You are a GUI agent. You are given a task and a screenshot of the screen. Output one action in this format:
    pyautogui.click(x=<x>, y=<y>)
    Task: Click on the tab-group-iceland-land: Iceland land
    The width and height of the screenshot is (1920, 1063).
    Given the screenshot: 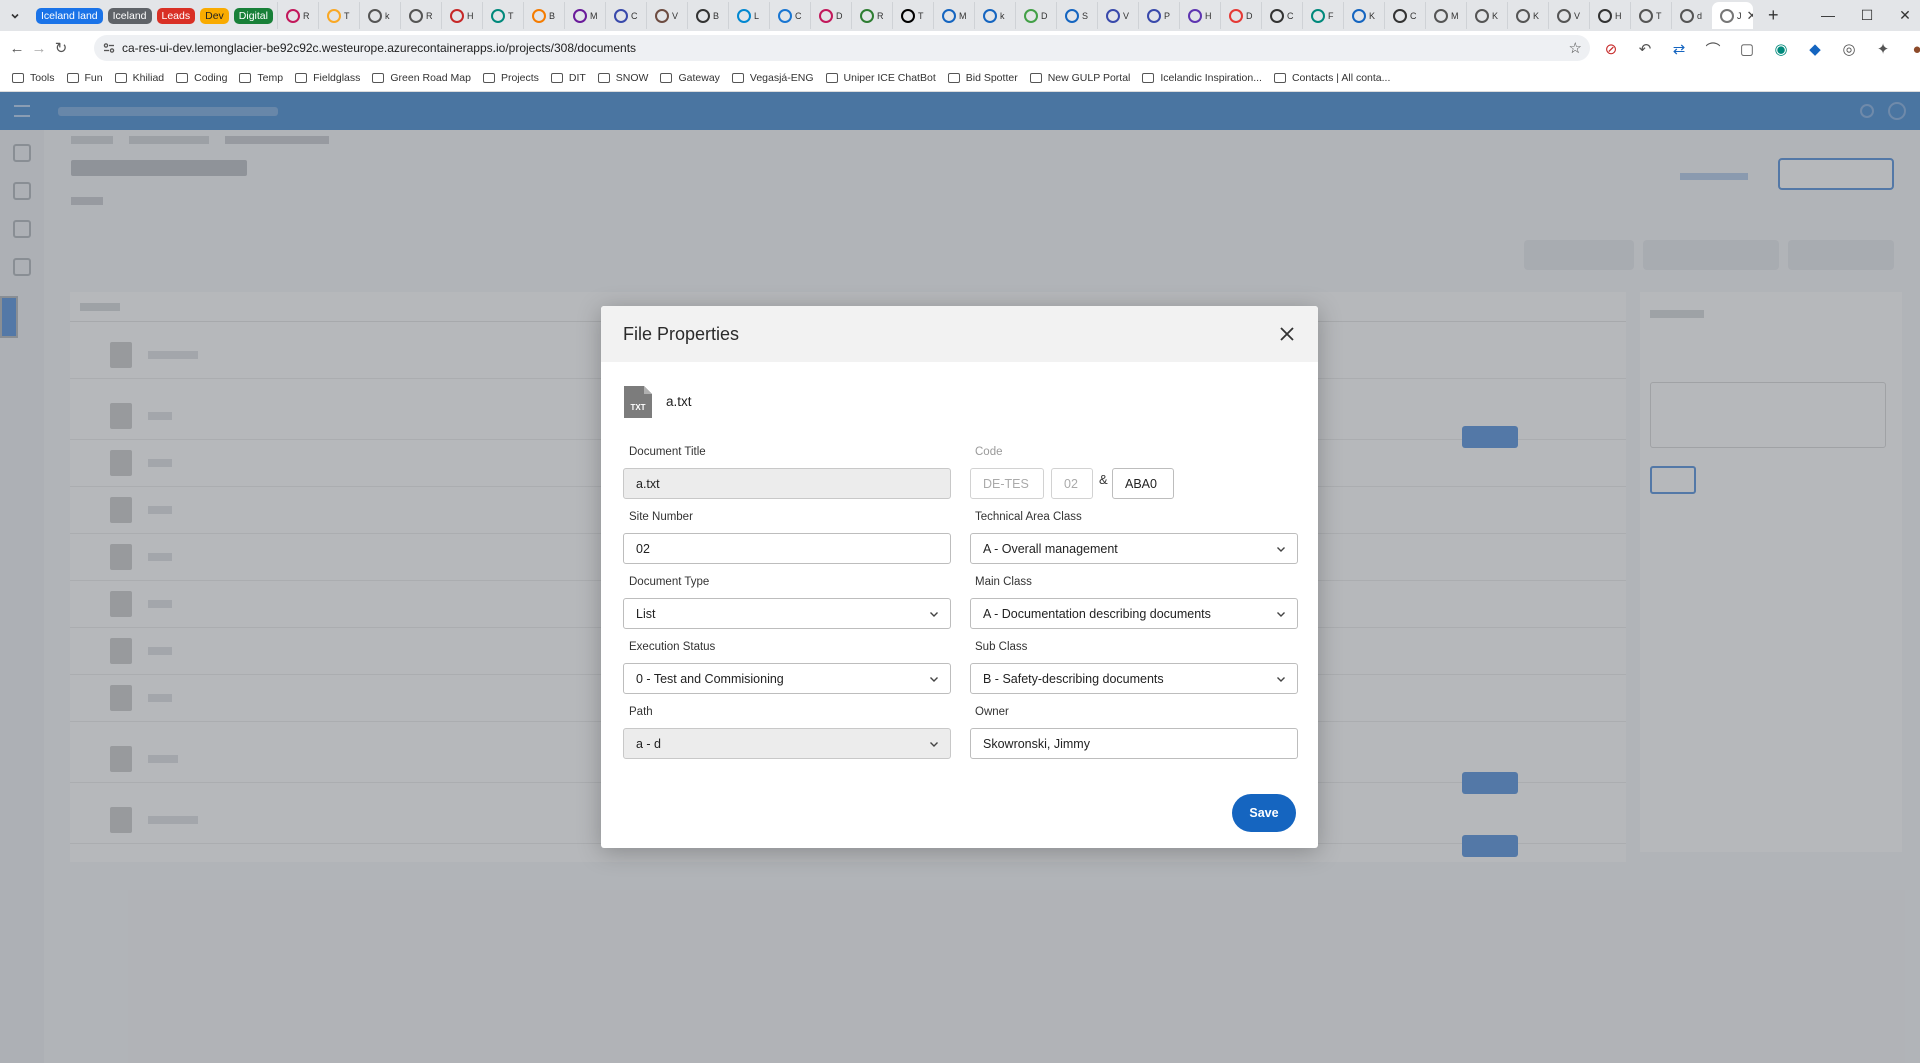 What is the action you would take?
    pyautogui.click(x=69, y=15)
    